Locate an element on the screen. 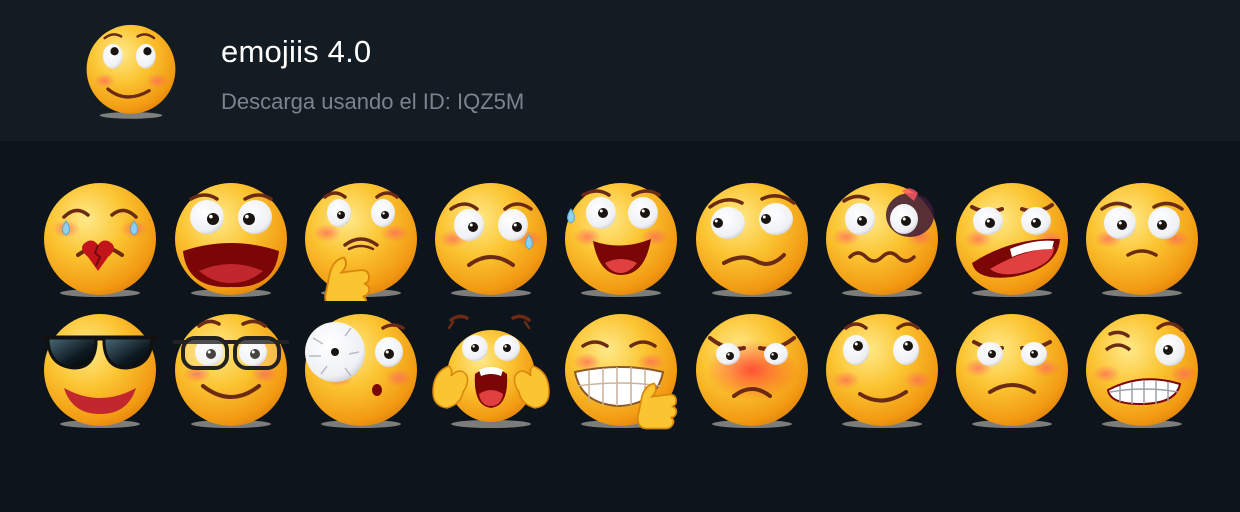  pack-title: emojiis 4.0 is located at coordinates (296, 51).